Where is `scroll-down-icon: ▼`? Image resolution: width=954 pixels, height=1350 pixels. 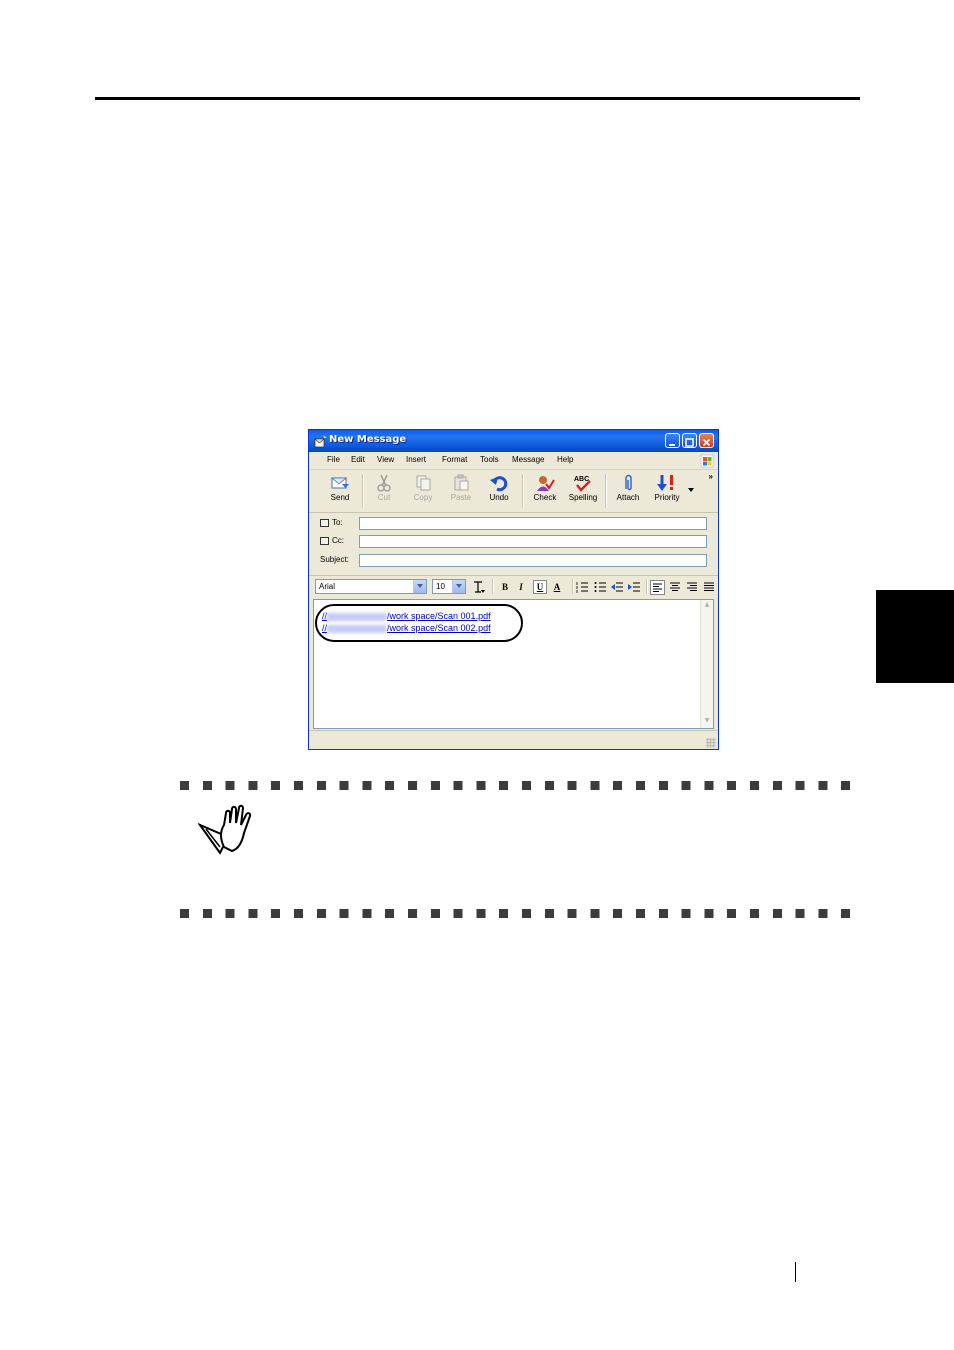
scroll-down-icon: ▼ is located at coordinates (707, 722).